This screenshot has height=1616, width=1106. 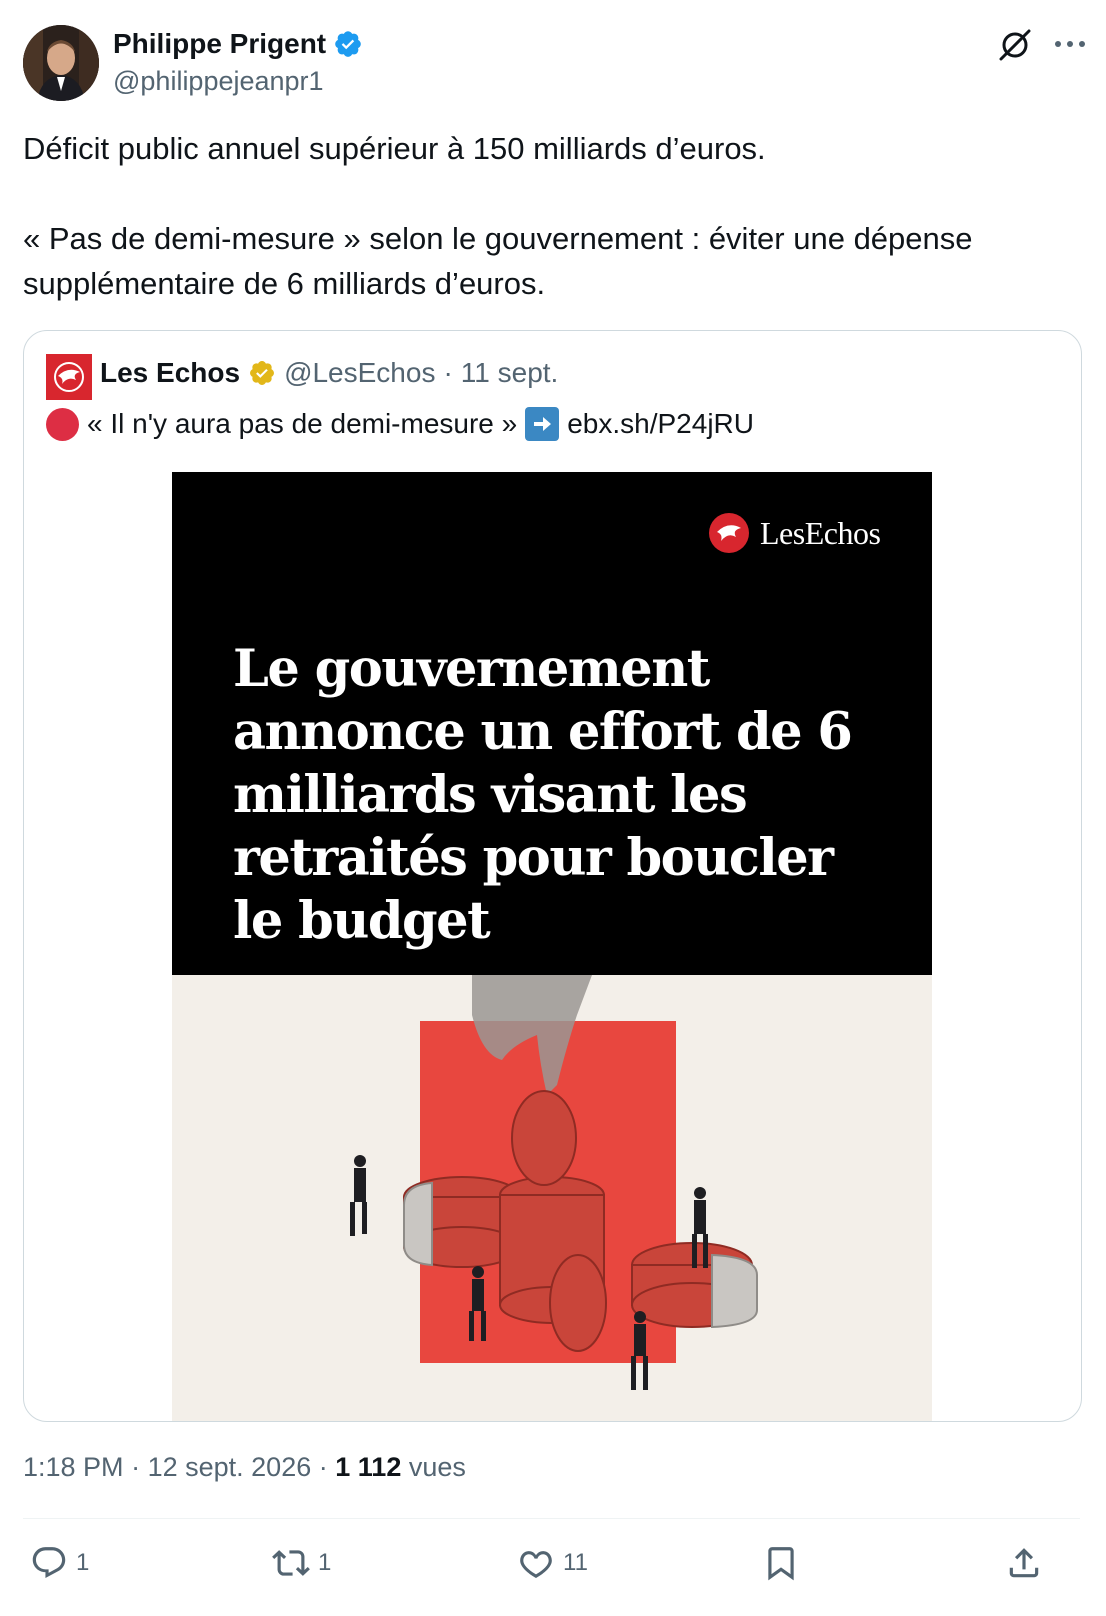 What do you see at coordinates (551, 1518) in the screenshot?
I see `divider` at bounding box center [551, 1518].